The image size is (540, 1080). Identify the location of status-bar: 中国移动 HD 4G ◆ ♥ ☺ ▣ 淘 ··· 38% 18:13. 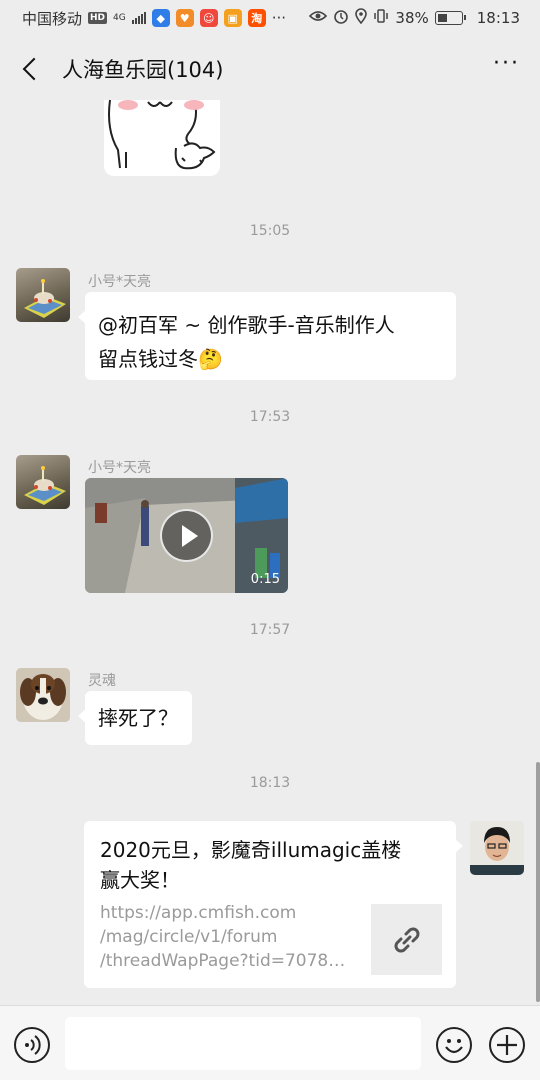
(270, 18).